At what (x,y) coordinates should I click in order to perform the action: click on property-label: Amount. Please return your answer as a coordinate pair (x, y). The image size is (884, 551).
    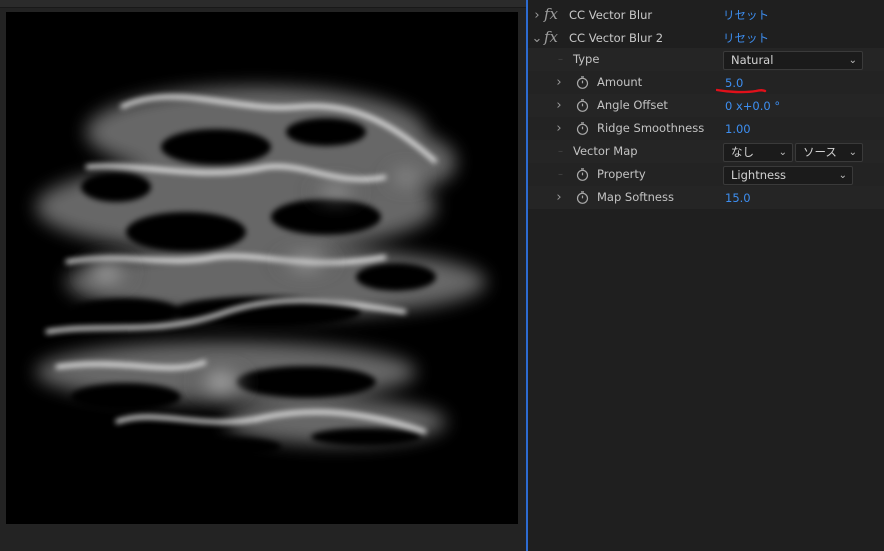
    Looking at the image, I should click on (620, 82).